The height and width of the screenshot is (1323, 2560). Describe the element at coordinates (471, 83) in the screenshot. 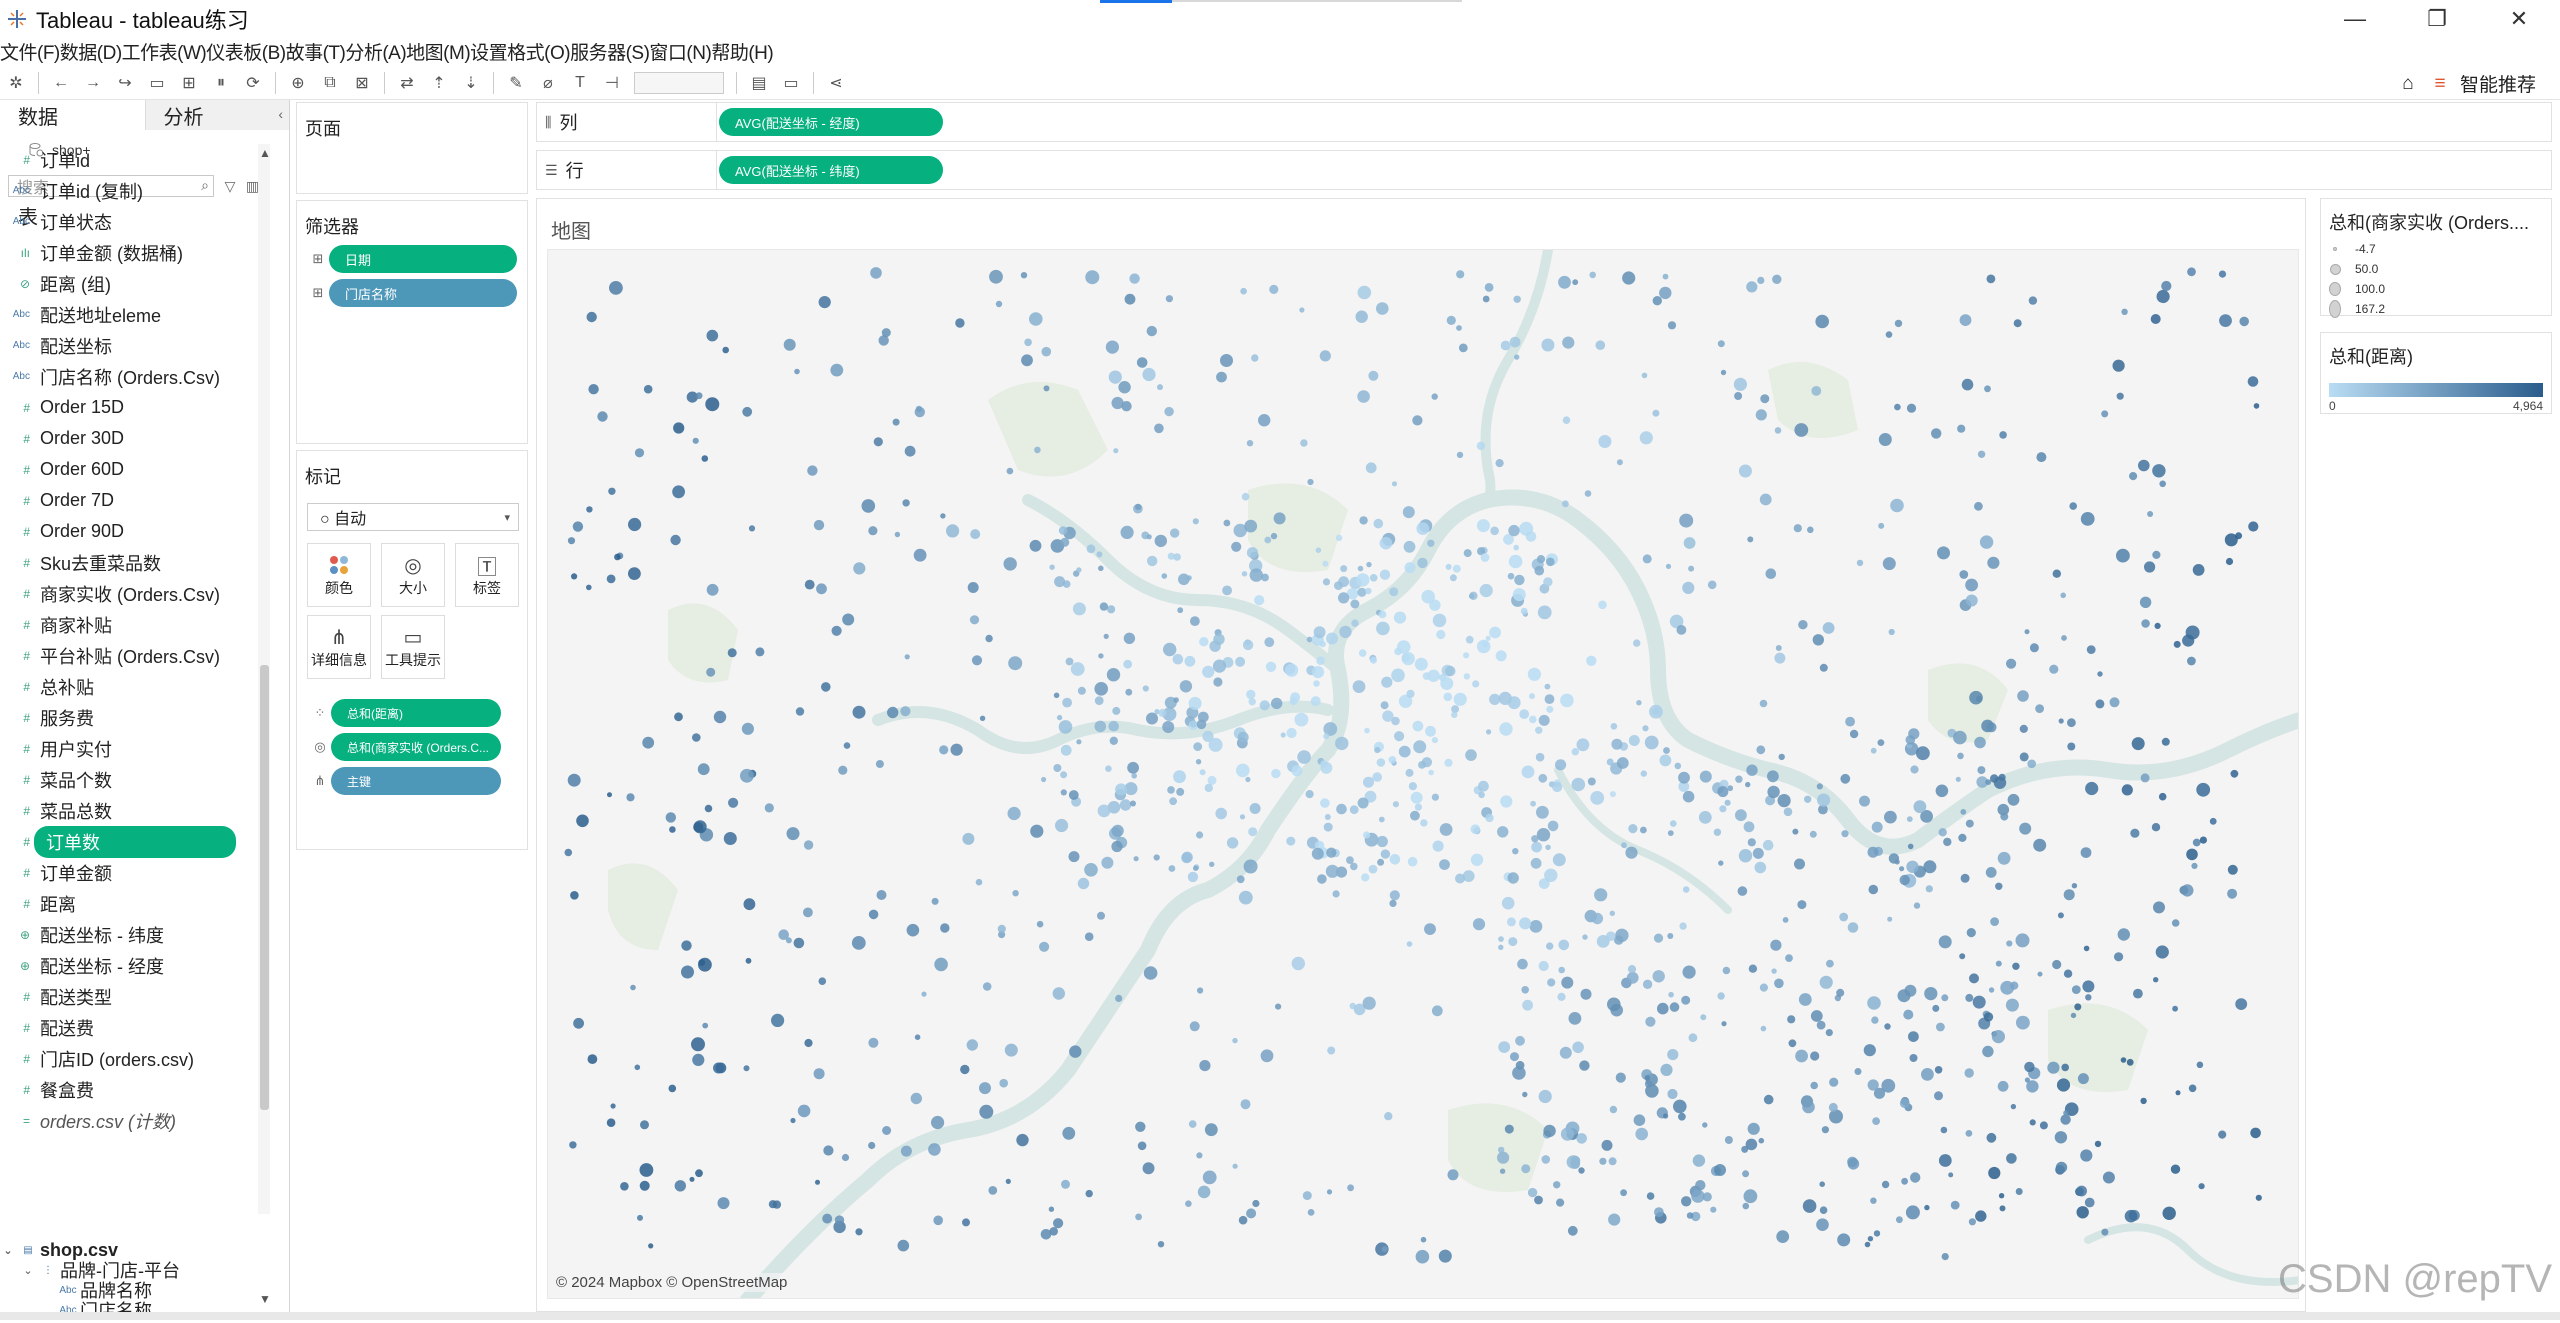

I see `sort-desc-icon: ⇣` at that location.